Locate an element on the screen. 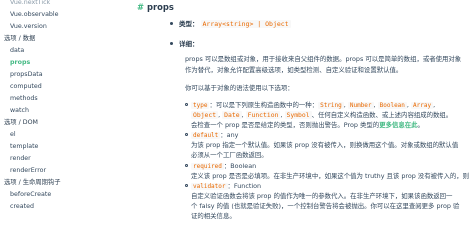 Image resolution: width=474 pixels, height=240 pixels. sidebar-item-watch: watch is located at coordinates (19, 111).